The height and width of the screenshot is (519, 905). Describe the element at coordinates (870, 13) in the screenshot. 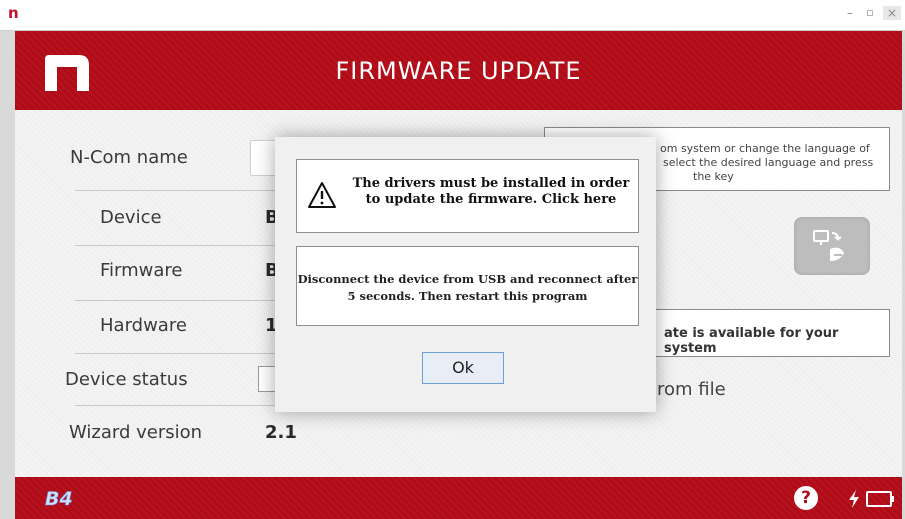

I see `maximize-icon: ▫` at that location.